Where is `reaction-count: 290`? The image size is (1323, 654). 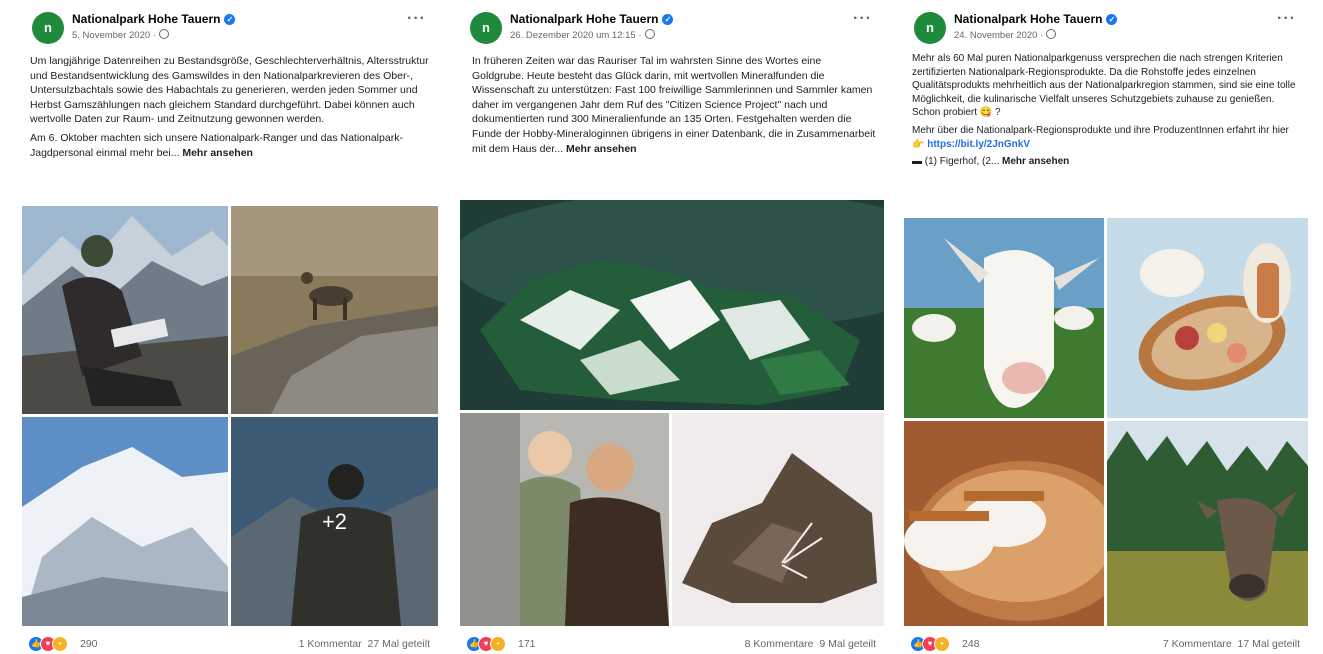 reaction-count: 290 is located at coordinates (89, 644).